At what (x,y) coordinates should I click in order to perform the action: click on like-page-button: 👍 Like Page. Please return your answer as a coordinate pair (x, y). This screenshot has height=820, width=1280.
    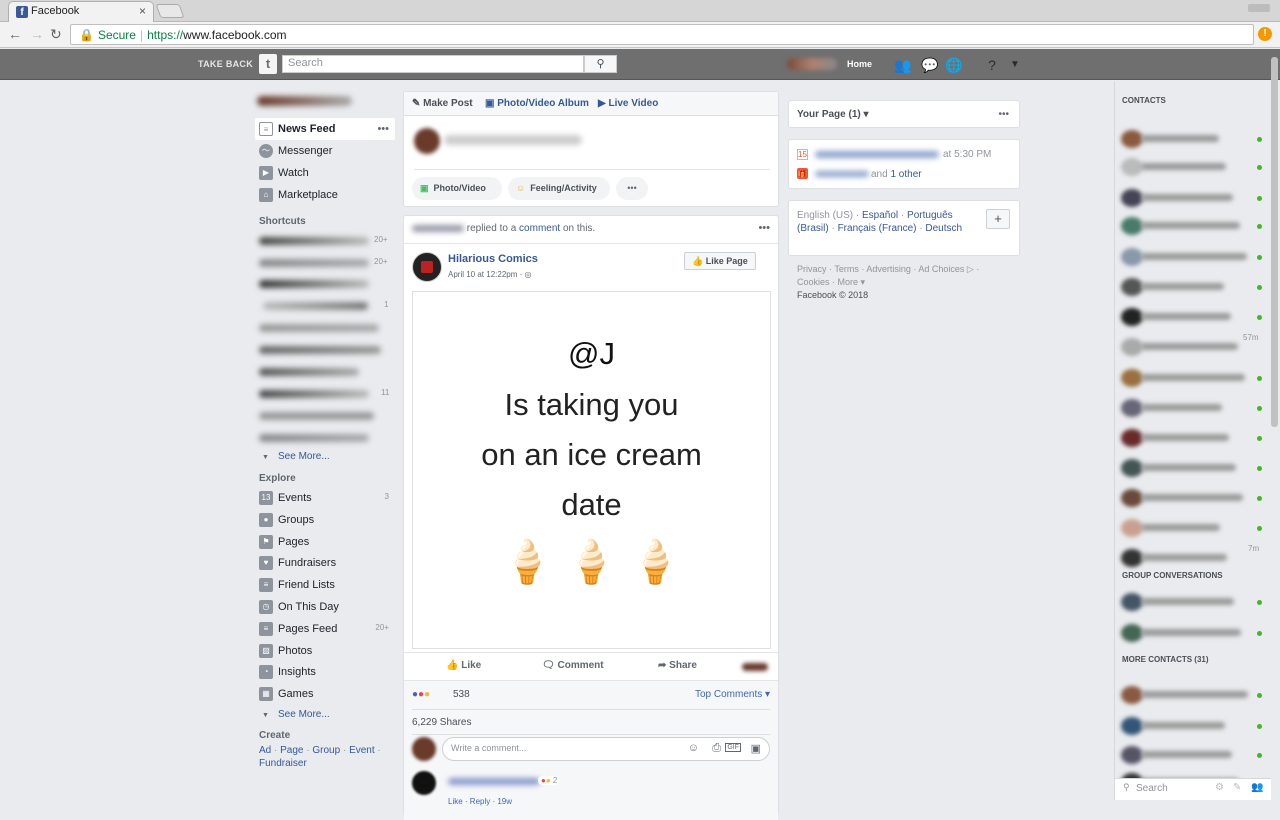
    Looking at the image, I should click on (720, 261).